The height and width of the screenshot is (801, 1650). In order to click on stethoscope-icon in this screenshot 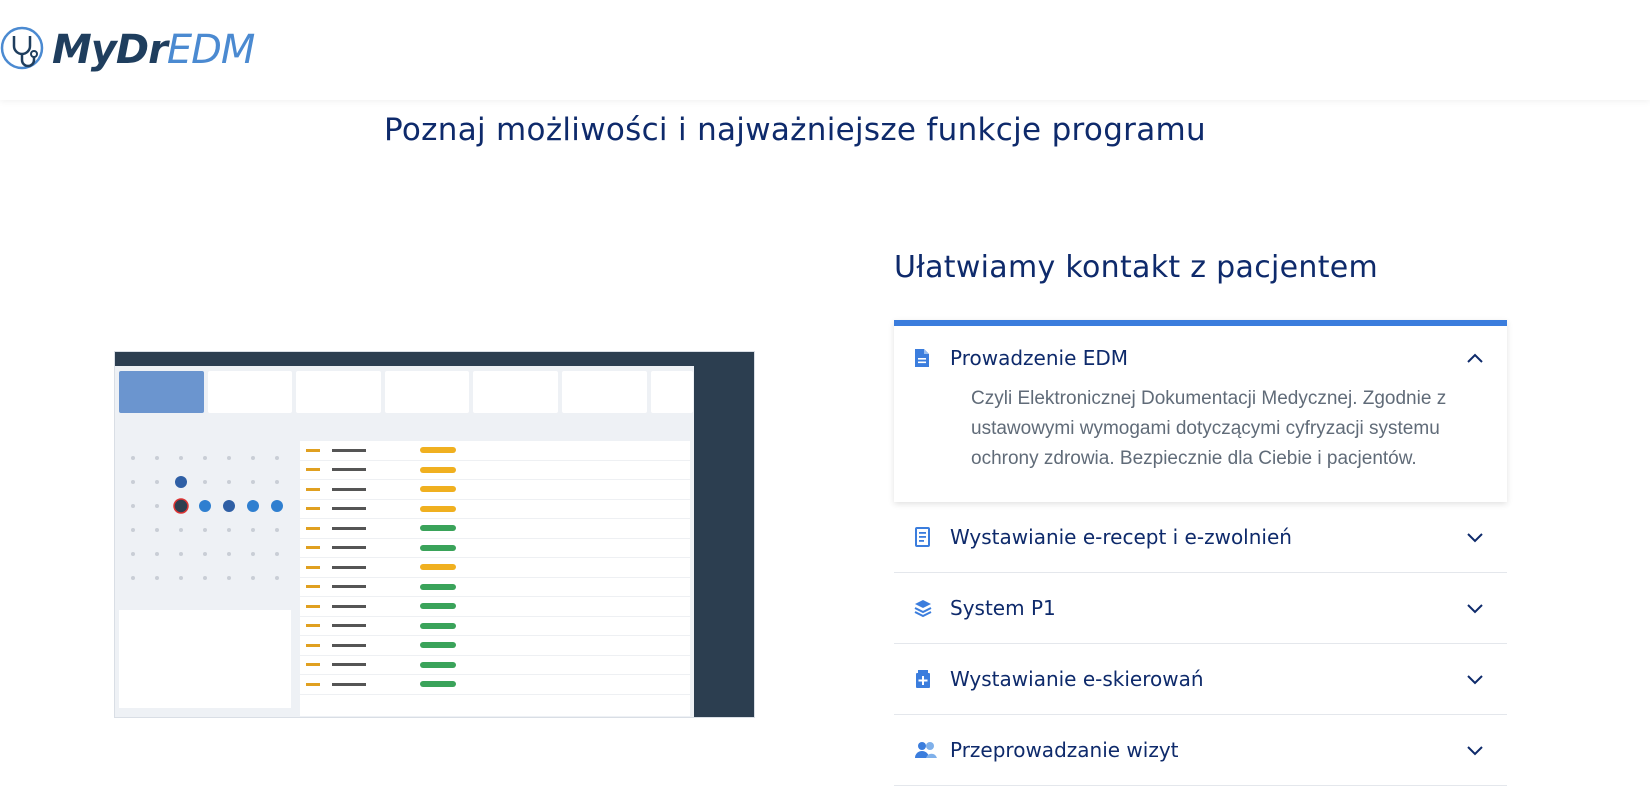, I will do `click(24, 50)`.